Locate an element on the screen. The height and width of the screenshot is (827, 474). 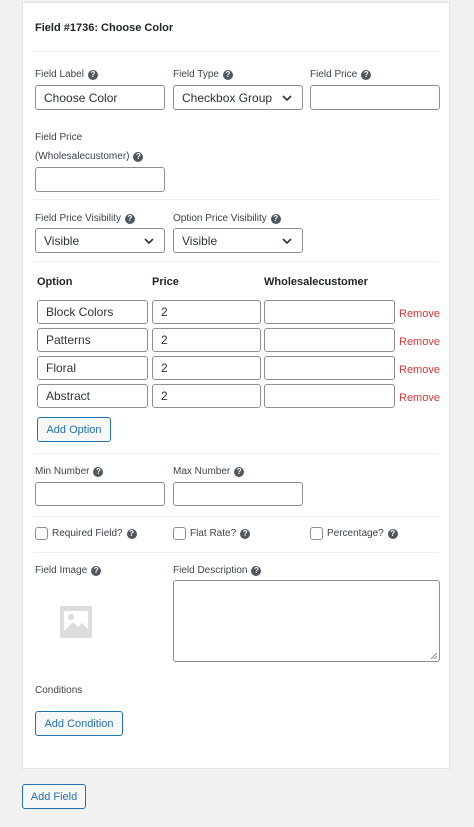
wholesale-price-label-line2: (Wholesalecustomer) ? is located at coordinates (89, 156).